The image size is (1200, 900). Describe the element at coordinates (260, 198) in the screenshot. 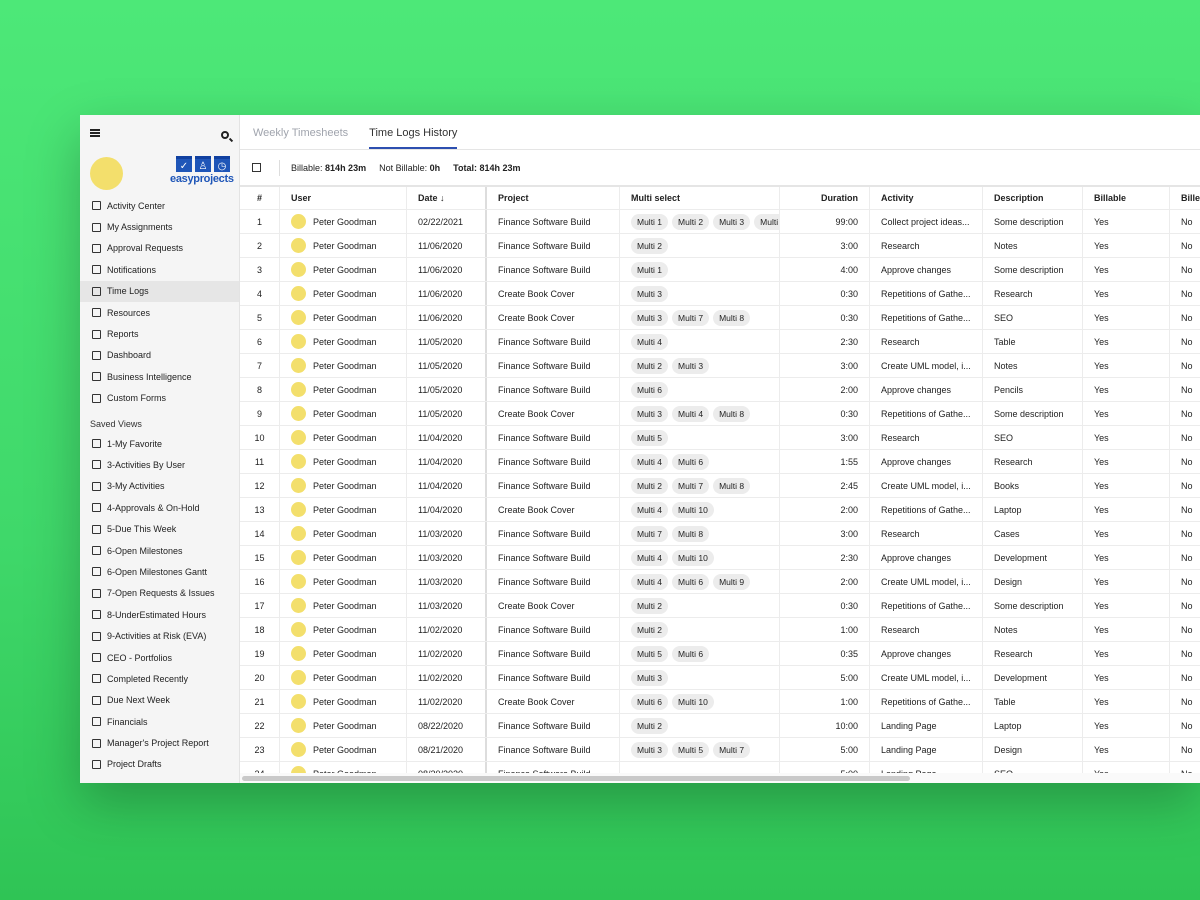

I see `column-header: #` at that location.